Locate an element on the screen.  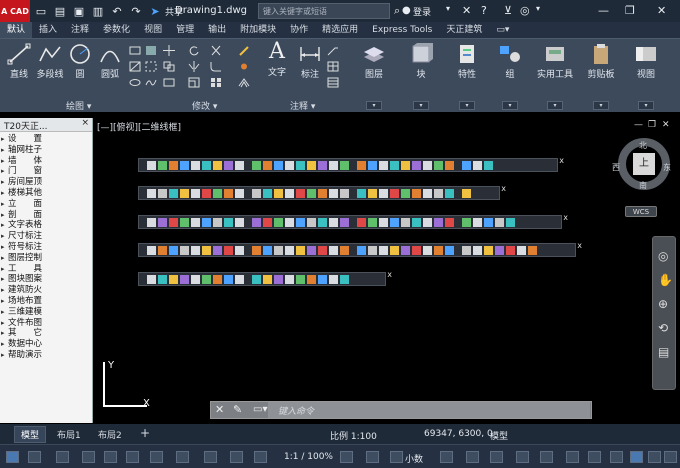
login-dropdown-icon: ▾ is located at coordinates (448, 8).